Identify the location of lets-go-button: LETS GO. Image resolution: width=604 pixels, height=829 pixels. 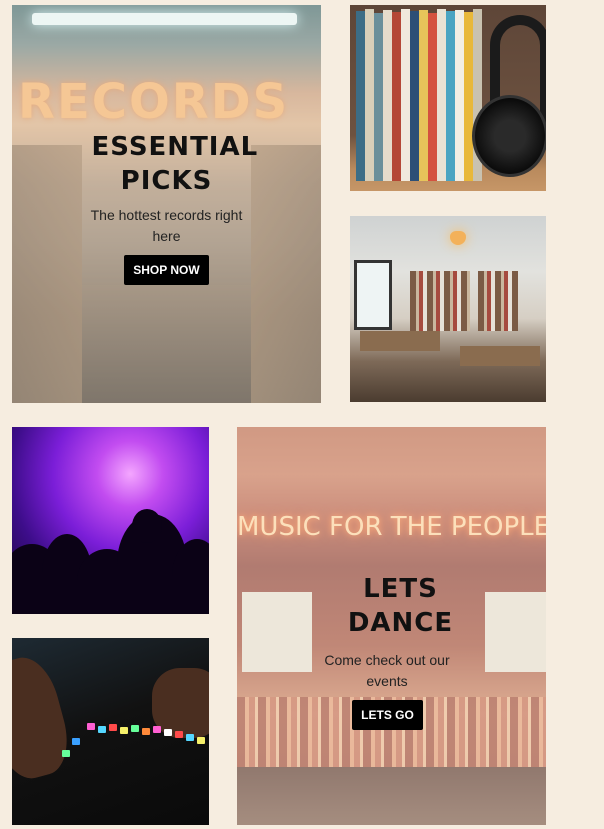
(387, 715).